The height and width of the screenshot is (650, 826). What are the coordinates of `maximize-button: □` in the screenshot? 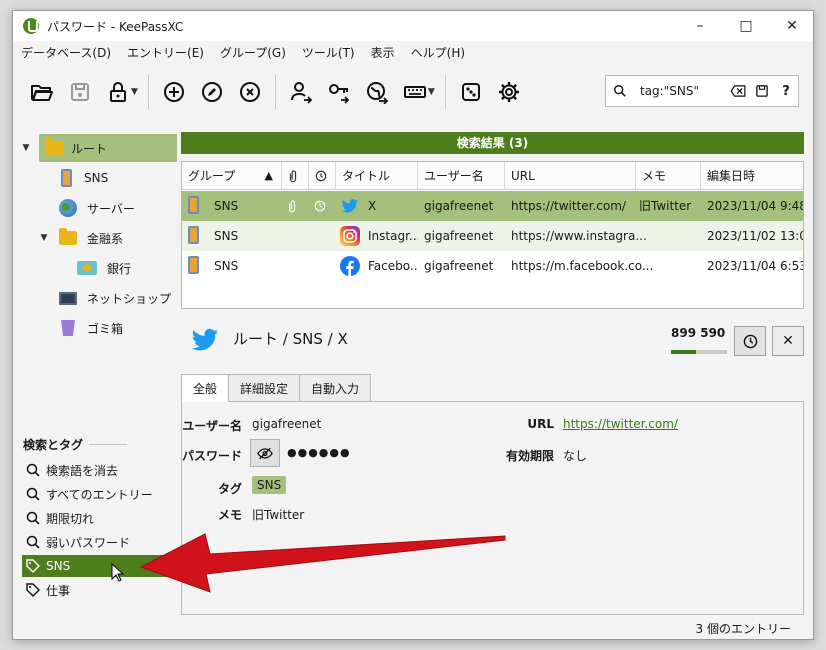 It's located at (746, 26).